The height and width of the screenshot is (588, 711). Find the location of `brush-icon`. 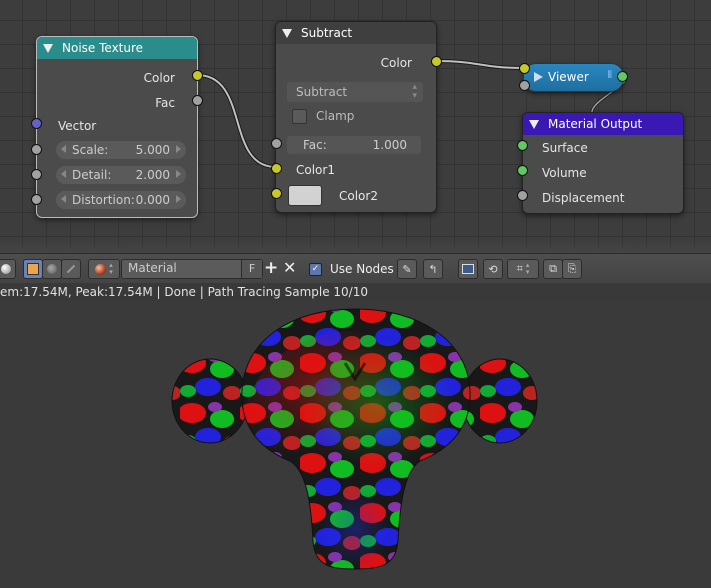

brush-icon is located at coordinates (71, 269).